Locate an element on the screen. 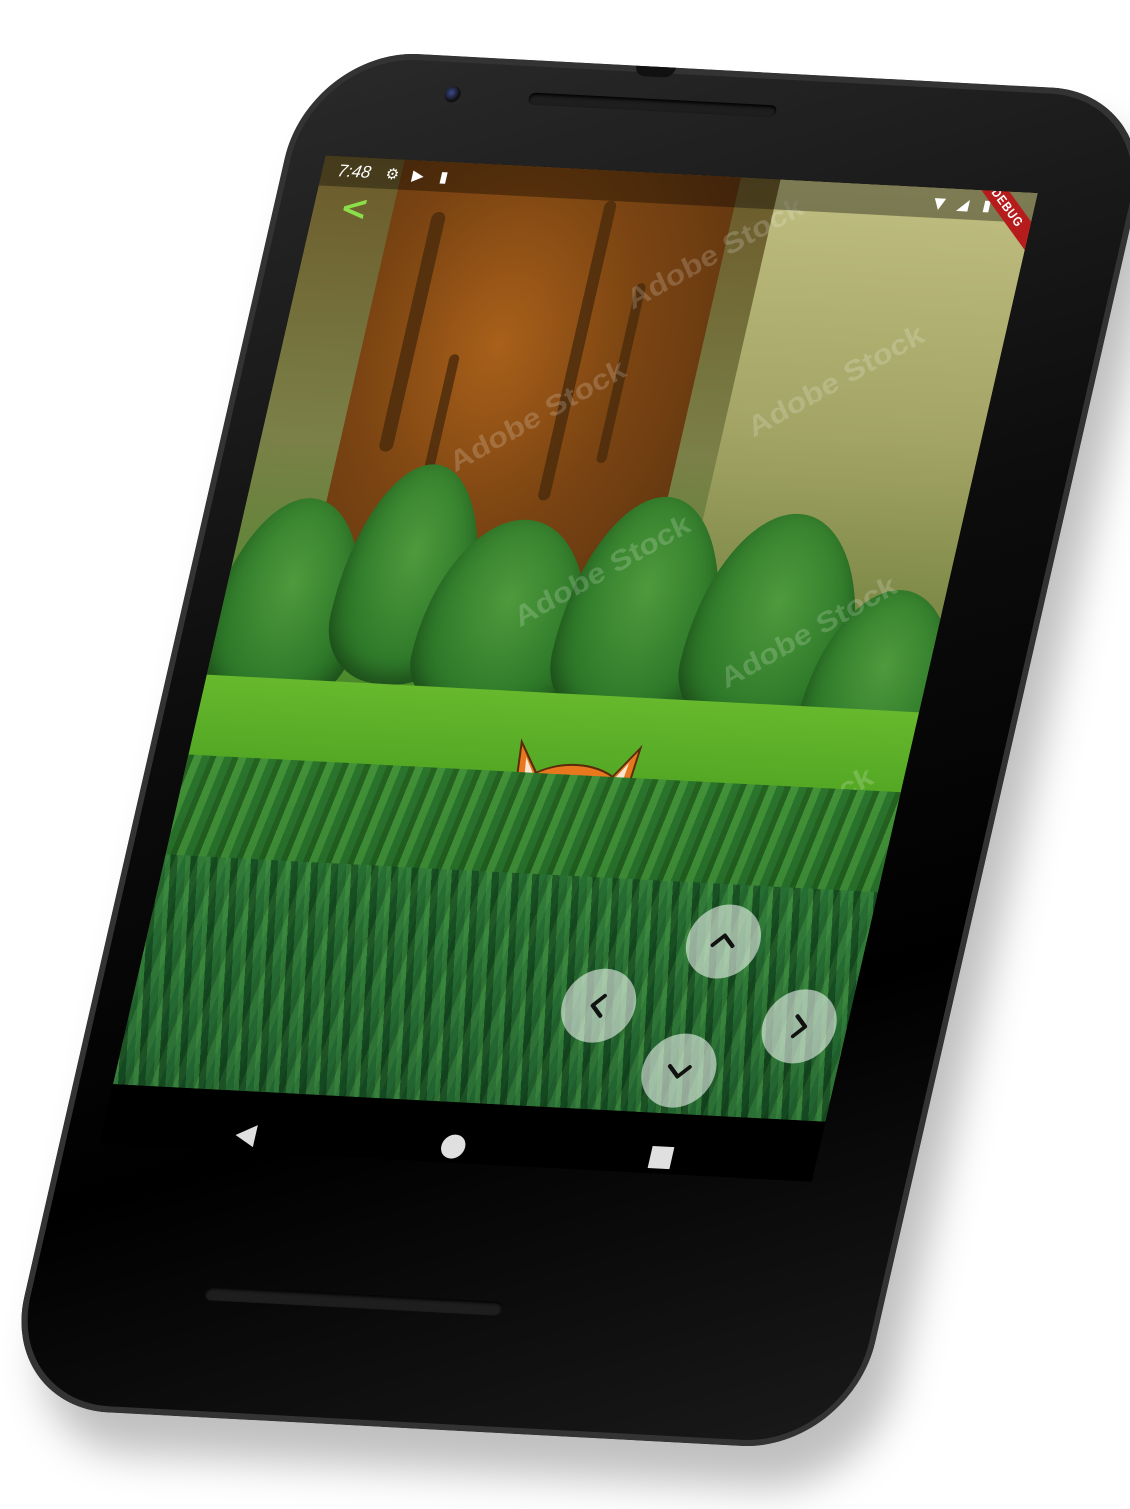 This screenshot has width=1130, height=1509. chevron-down-icon is located at coordinates (679, 1071).